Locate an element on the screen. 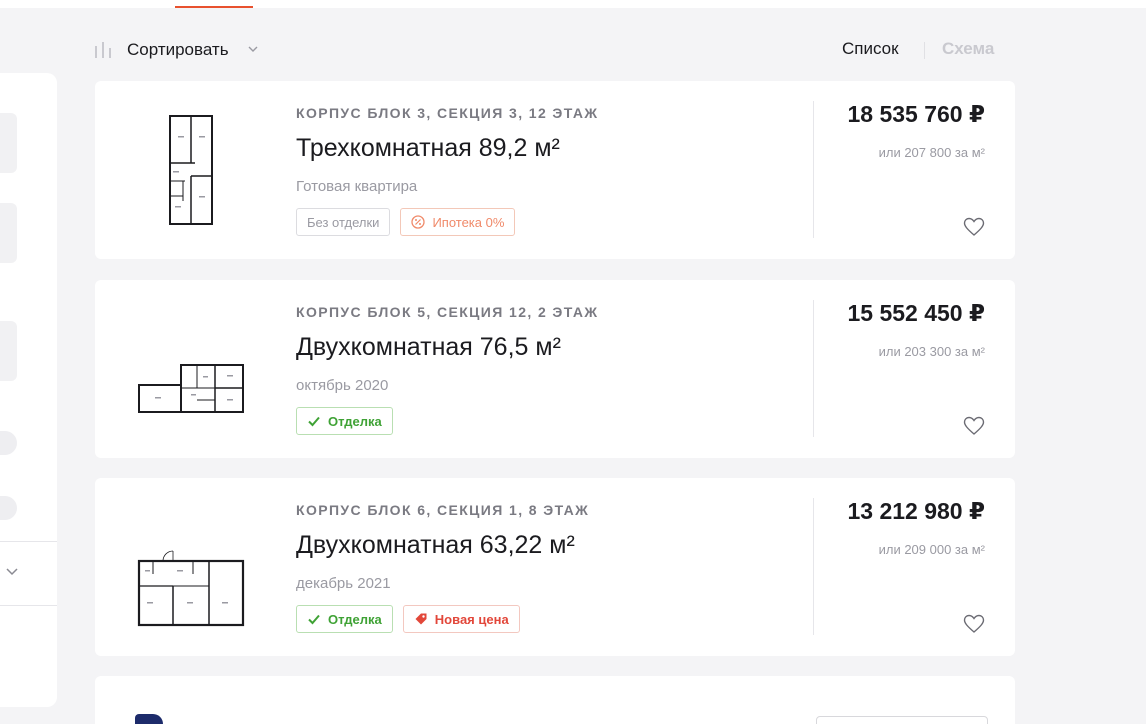  badge-new-price: Новая цена is located at coordinates (461, 619).